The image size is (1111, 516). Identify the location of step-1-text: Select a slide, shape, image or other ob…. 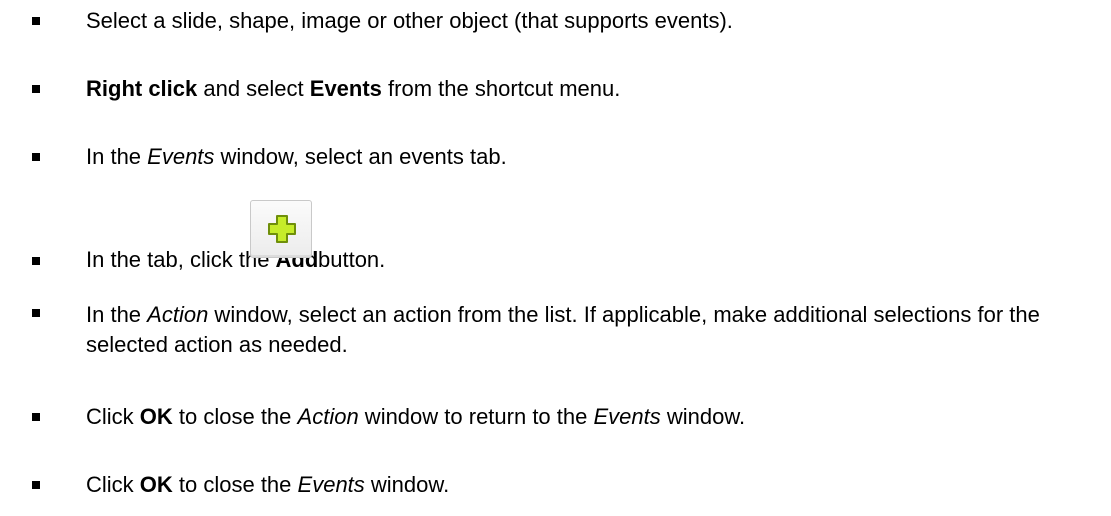
(409, 20).